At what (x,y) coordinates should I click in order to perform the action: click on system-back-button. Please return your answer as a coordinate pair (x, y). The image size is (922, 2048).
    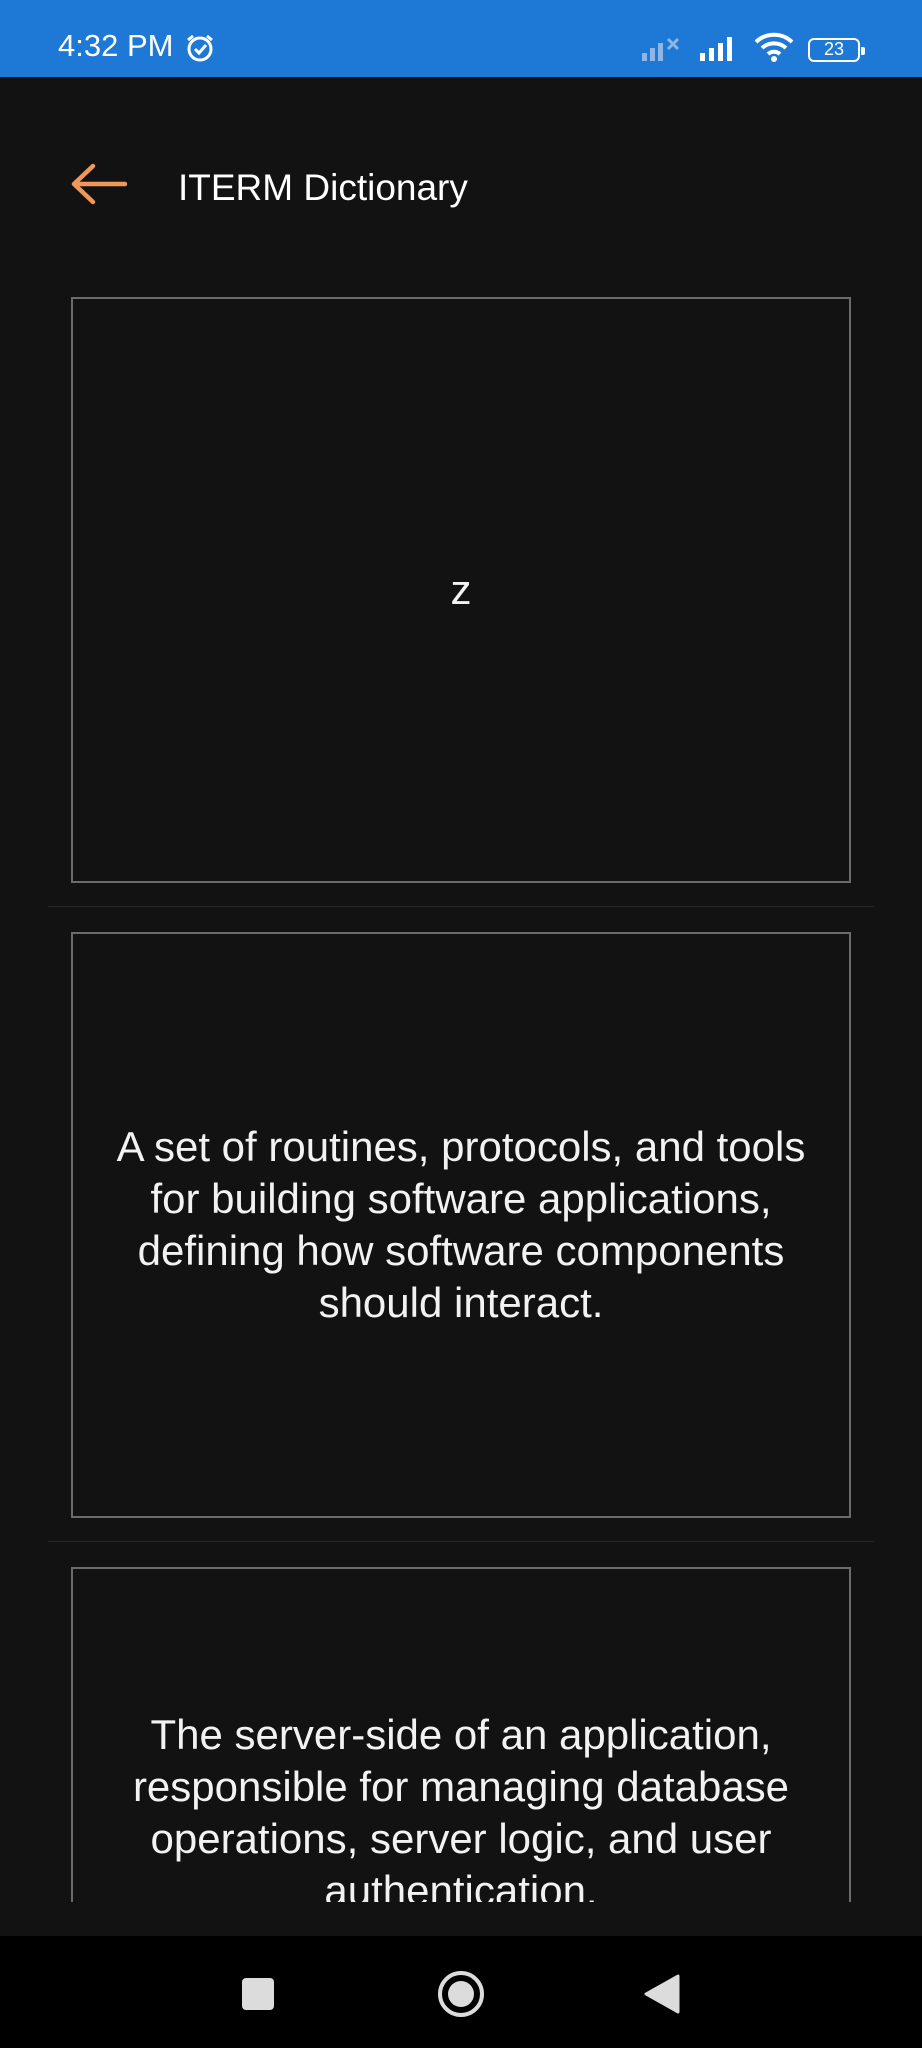
    Looking at the image, I should click on (662, 1996).